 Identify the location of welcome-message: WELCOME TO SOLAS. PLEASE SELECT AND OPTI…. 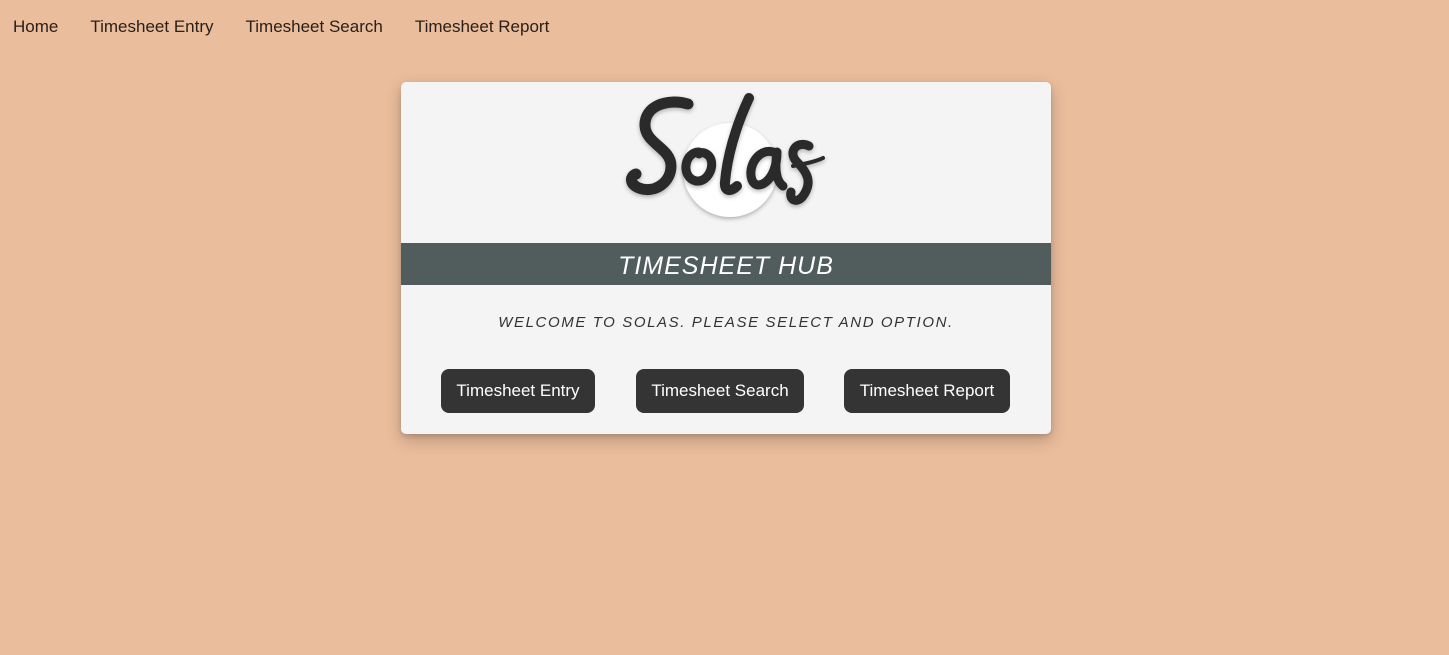
(726, 322).